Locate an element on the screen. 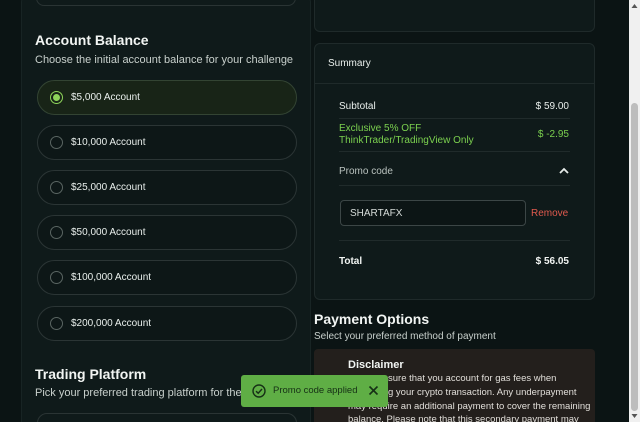 This screenshot has height=422, width=640. toast-message: Promo code applied is located at coordinates (315, 390).